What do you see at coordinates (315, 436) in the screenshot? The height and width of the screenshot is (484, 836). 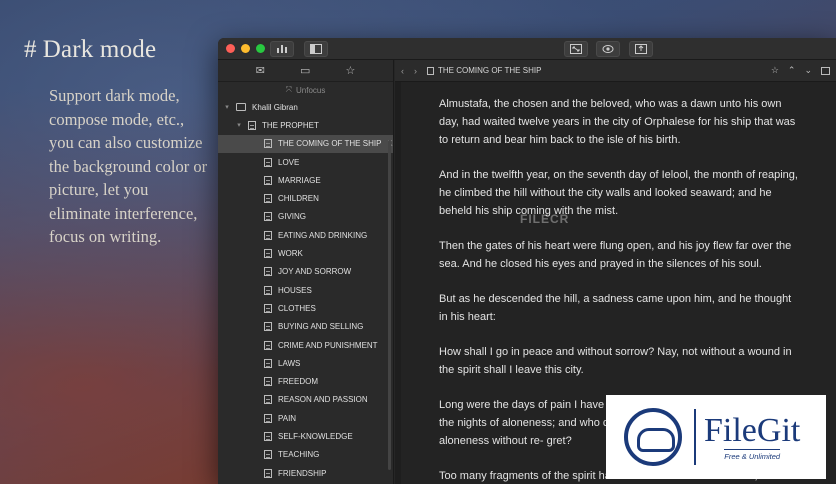 I see `chapter-label: SELF-KNOWLEDGE` at bounding box center [315, 436].